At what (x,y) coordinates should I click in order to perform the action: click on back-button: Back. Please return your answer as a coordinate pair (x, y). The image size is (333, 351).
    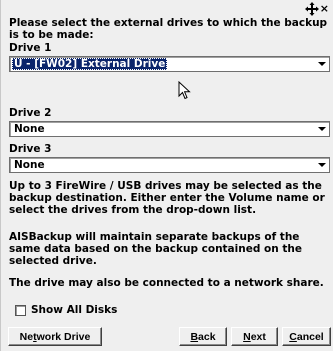
    Looking at the image, I should click on (203, 336).